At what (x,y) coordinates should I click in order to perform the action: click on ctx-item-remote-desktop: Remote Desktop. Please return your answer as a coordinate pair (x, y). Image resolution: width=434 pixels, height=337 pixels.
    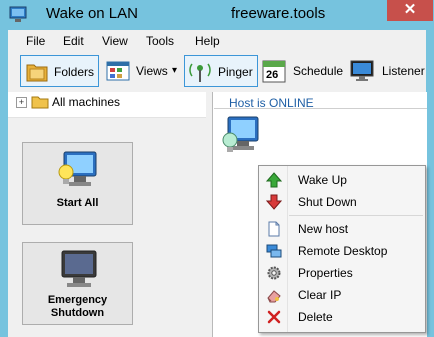
    Looking at the image, I should click on (342, 251).